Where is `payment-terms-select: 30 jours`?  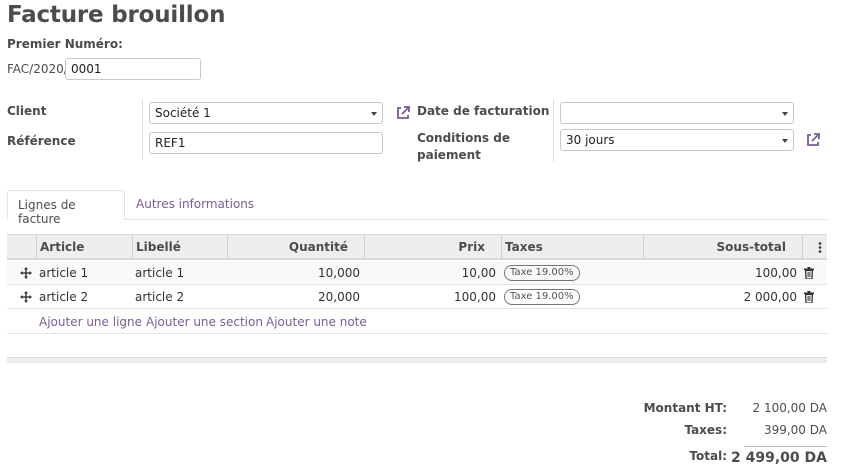
payment-terms-select: 30 jours is located at coordinates (677, 140).